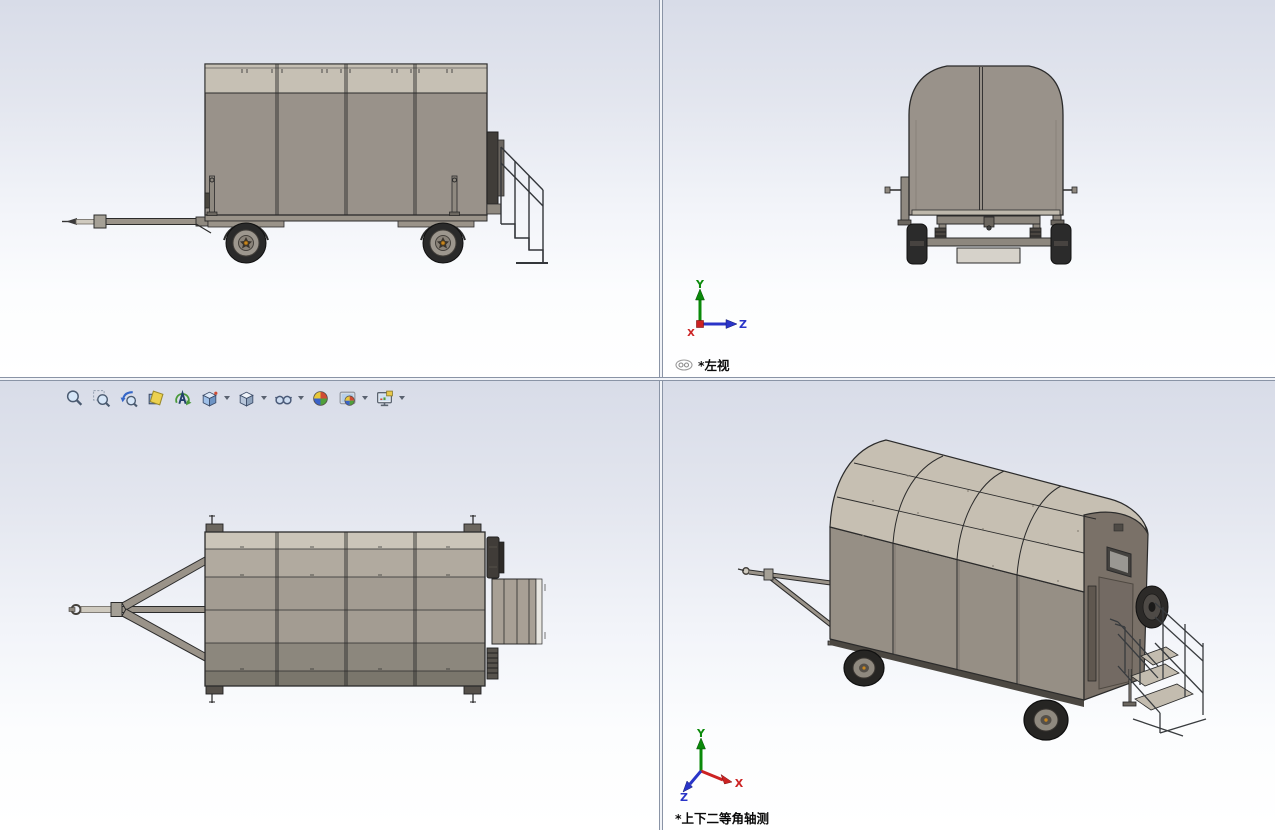 This screenshot has width=1275, height=830. I want to click on zoom-to-area-icon, so click(101, 398).